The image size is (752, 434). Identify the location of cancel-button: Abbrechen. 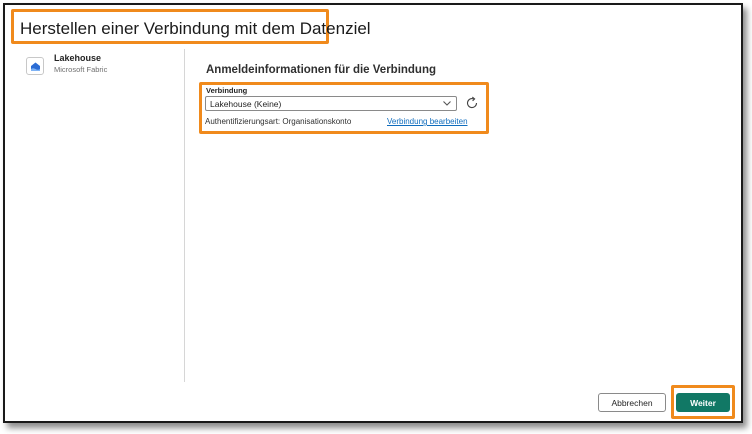
(632, 402).